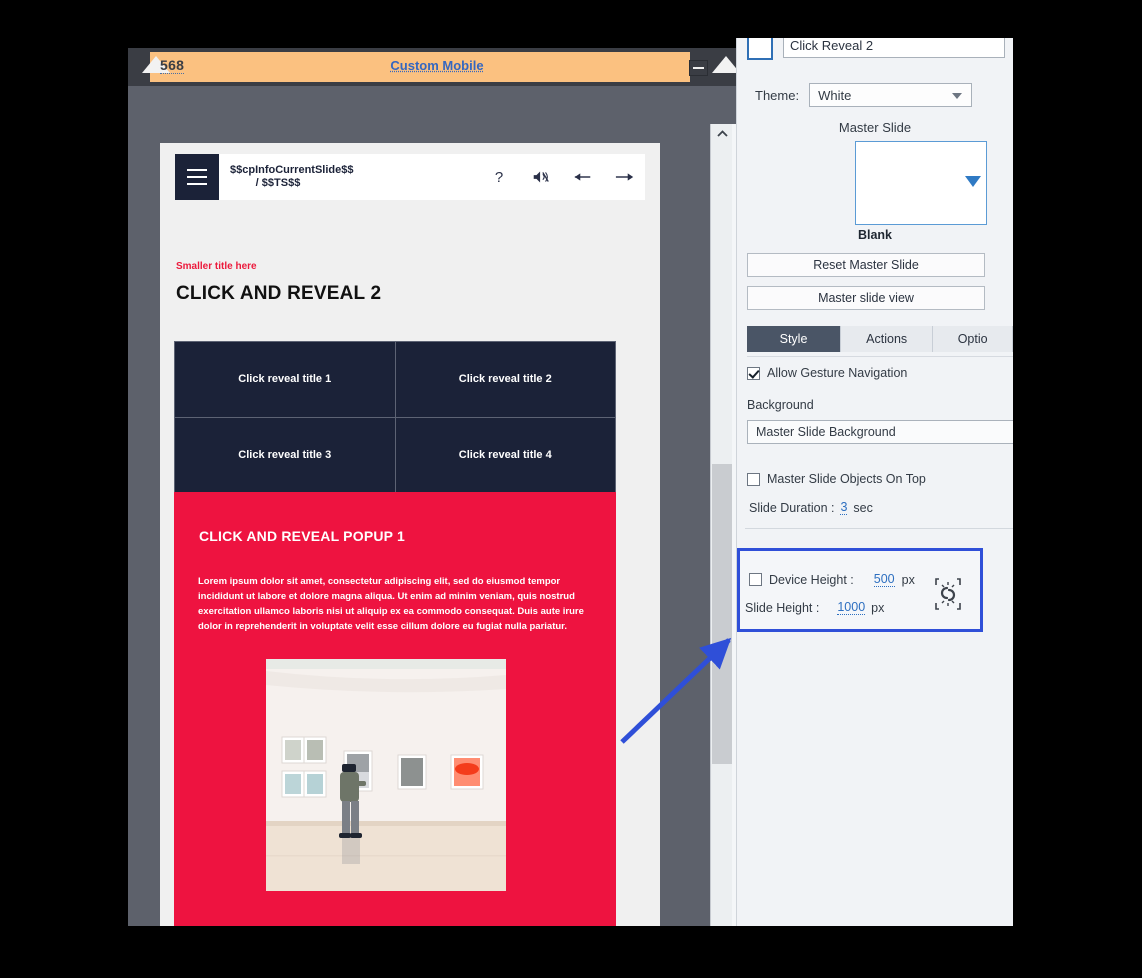  What do you see at coordinates (884, 579) in the screenshot?
I see `device-height-value: 500` at bounding box center [884, 579].